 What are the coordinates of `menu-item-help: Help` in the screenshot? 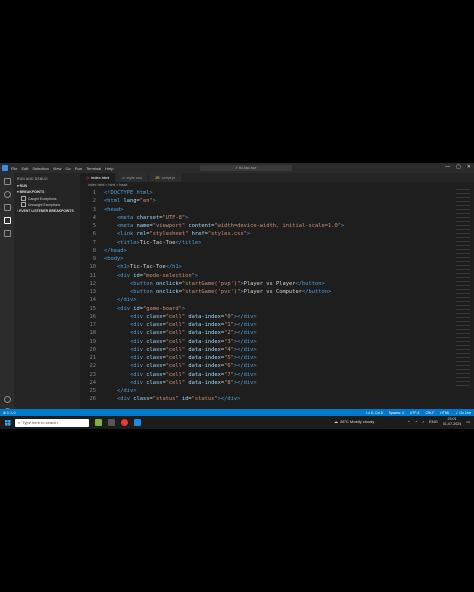 It's located at (109, 168).